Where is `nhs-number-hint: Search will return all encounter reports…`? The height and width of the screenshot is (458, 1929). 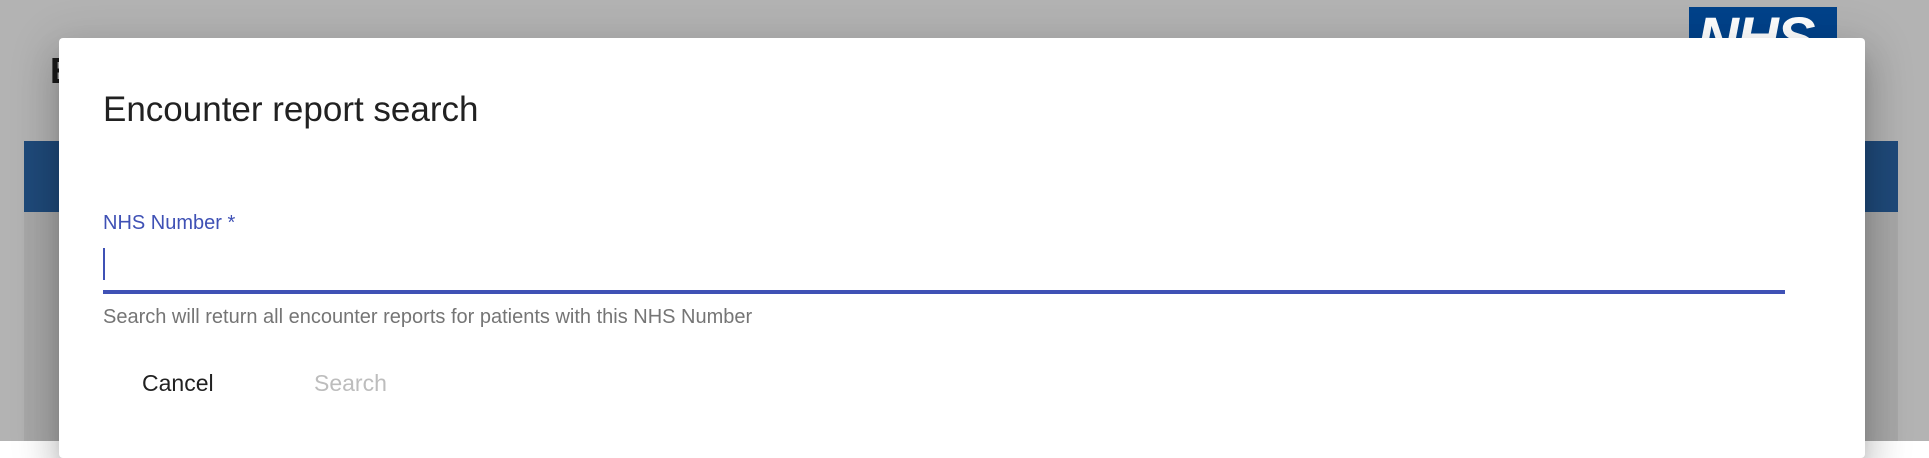
nhs-number-hint: Search will return all encounter reports… is located at coordinates (428, 317).